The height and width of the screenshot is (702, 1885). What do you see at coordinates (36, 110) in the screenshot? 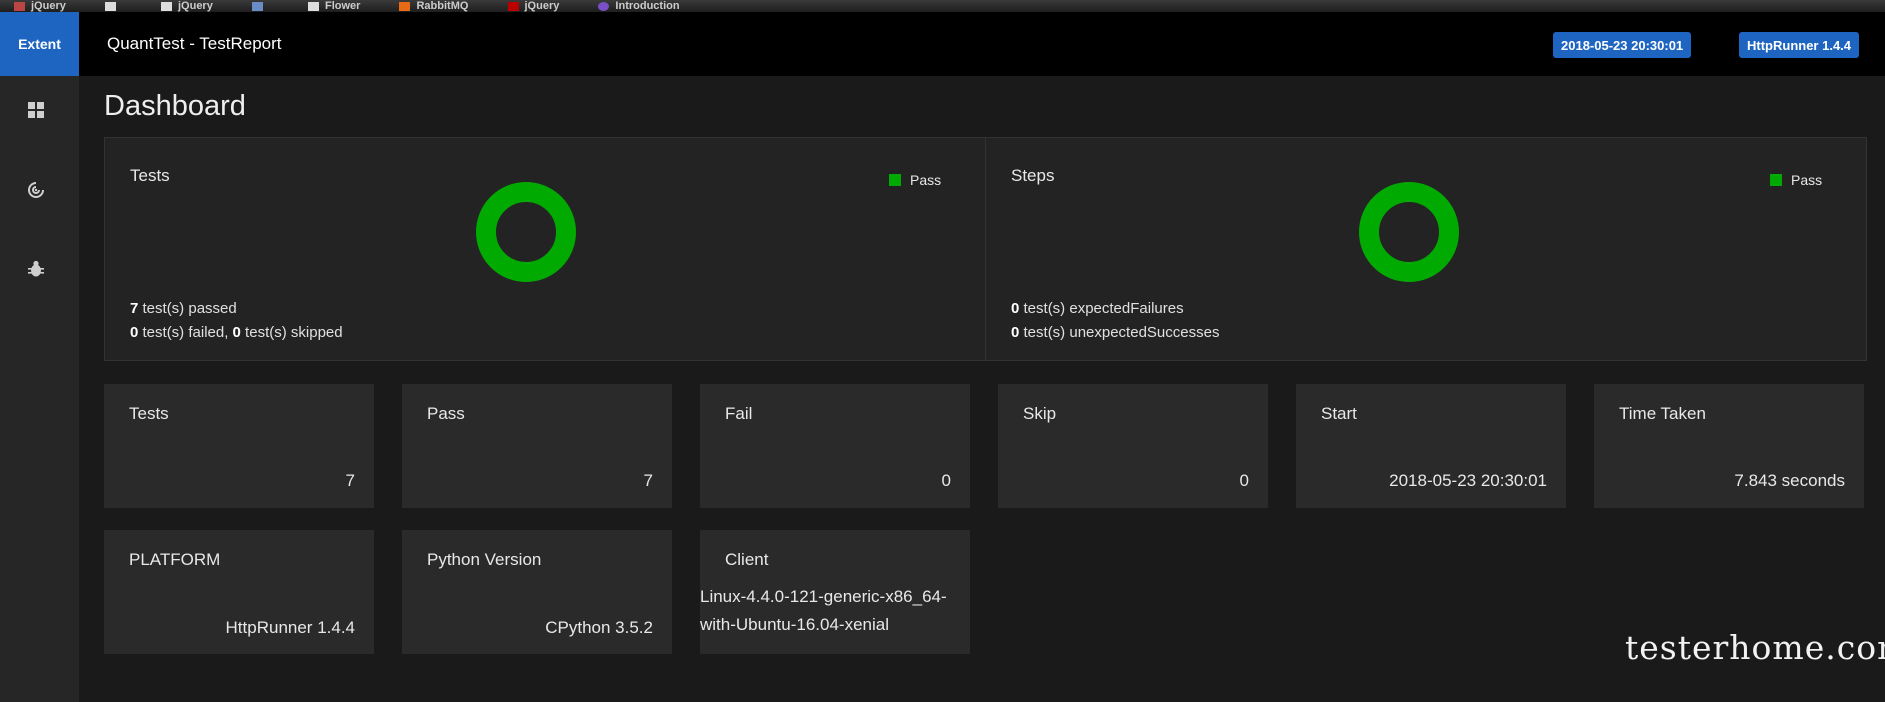
I see `dashboard-icon` at bounding box center [36, 110].